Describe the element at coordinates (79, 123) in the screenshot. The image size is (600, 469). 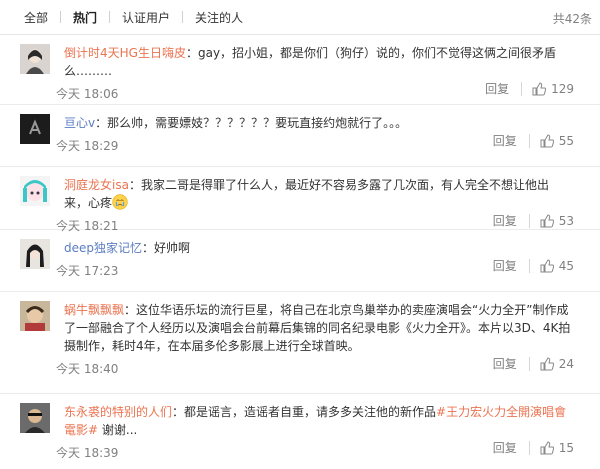
I see `username: 亘心v` at that location.